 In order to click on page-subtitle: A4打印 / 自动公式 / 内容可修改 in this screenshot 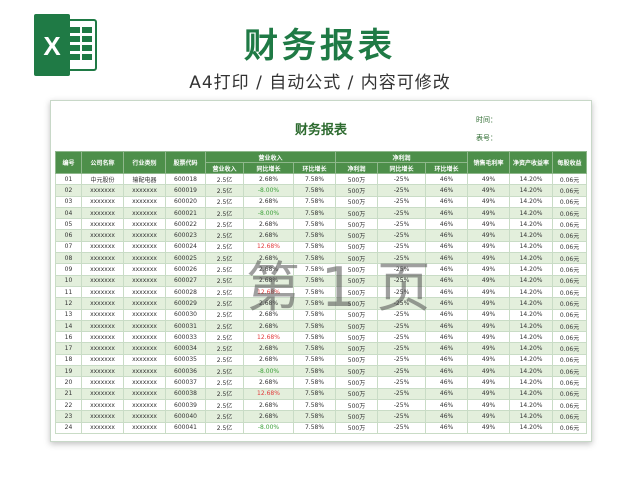, I will do `click(320, 83)`.